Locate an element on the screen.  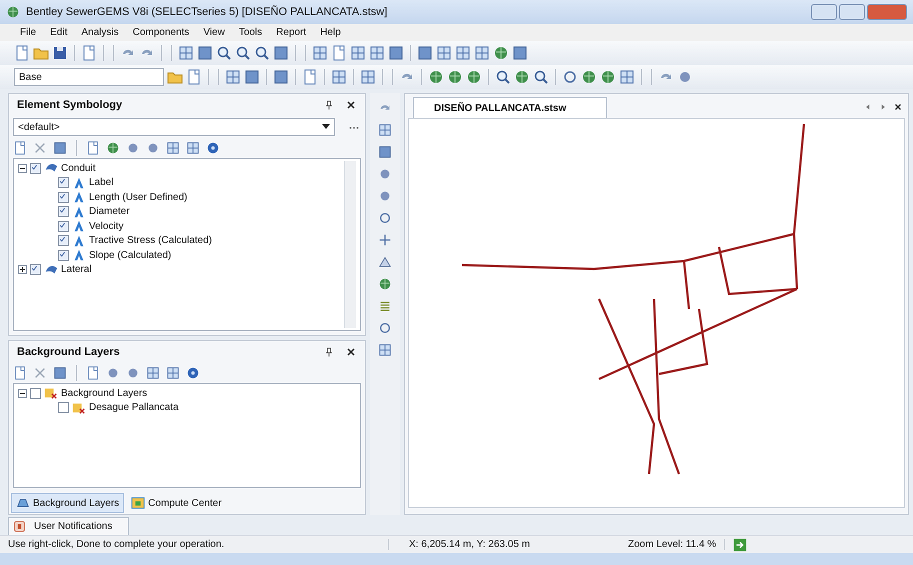
tree-item: Velocity is located at coordinates (106, 226).